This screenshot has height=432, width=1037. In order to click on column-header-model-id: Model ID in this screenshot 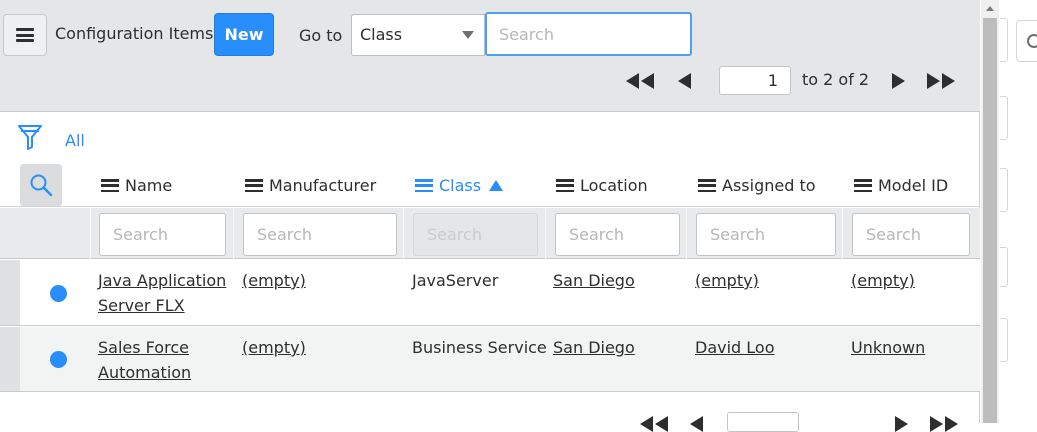, I will do `click(901, 185)`.